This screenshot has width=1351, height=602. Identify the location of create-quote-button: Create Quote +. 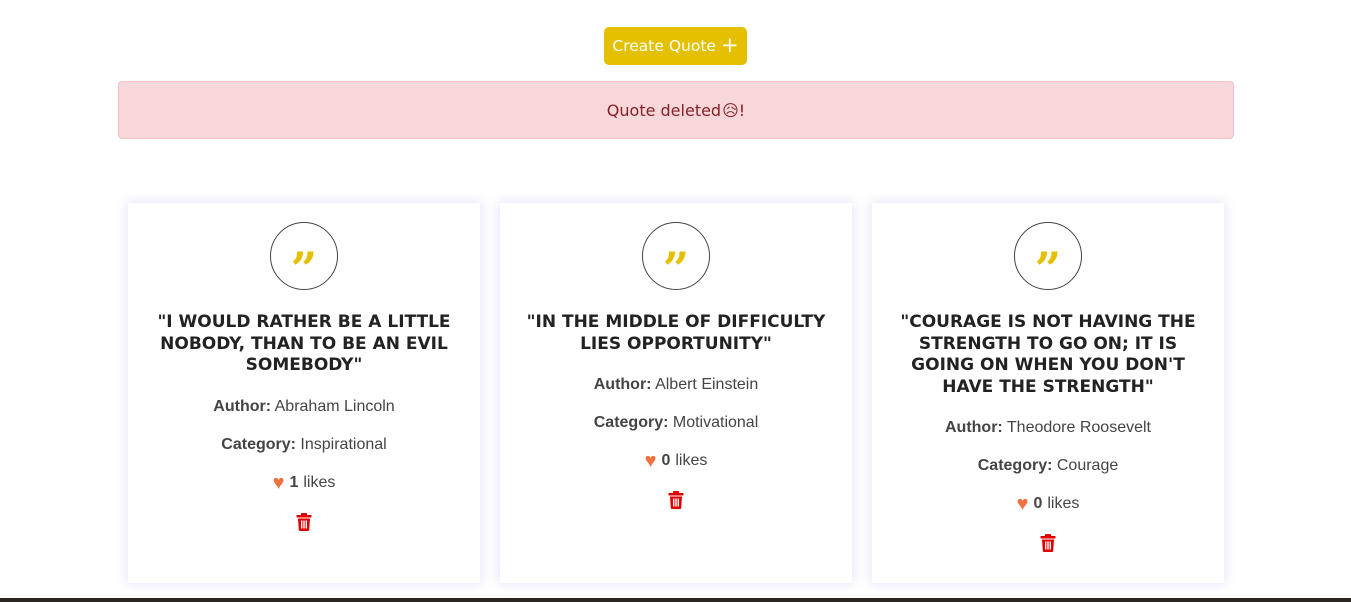
(675, 46).